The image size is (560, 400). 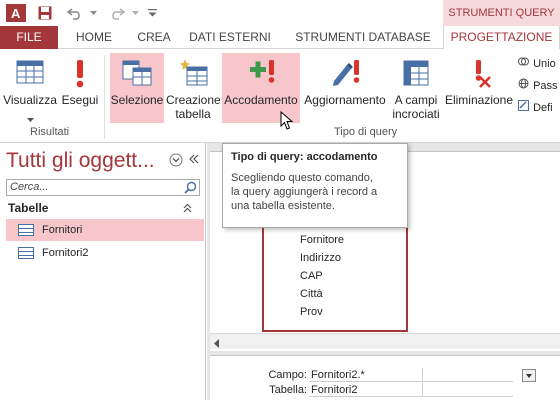 I want to click on tab-design: PROGETTAZIONE, so click(x=501, y=38).